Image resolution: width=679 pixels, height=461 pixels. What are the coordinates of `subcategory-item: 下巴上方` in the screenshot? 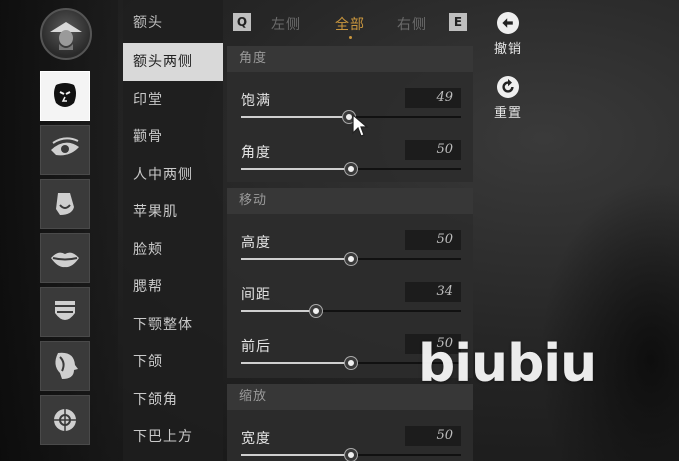 It's located at (173, 437).